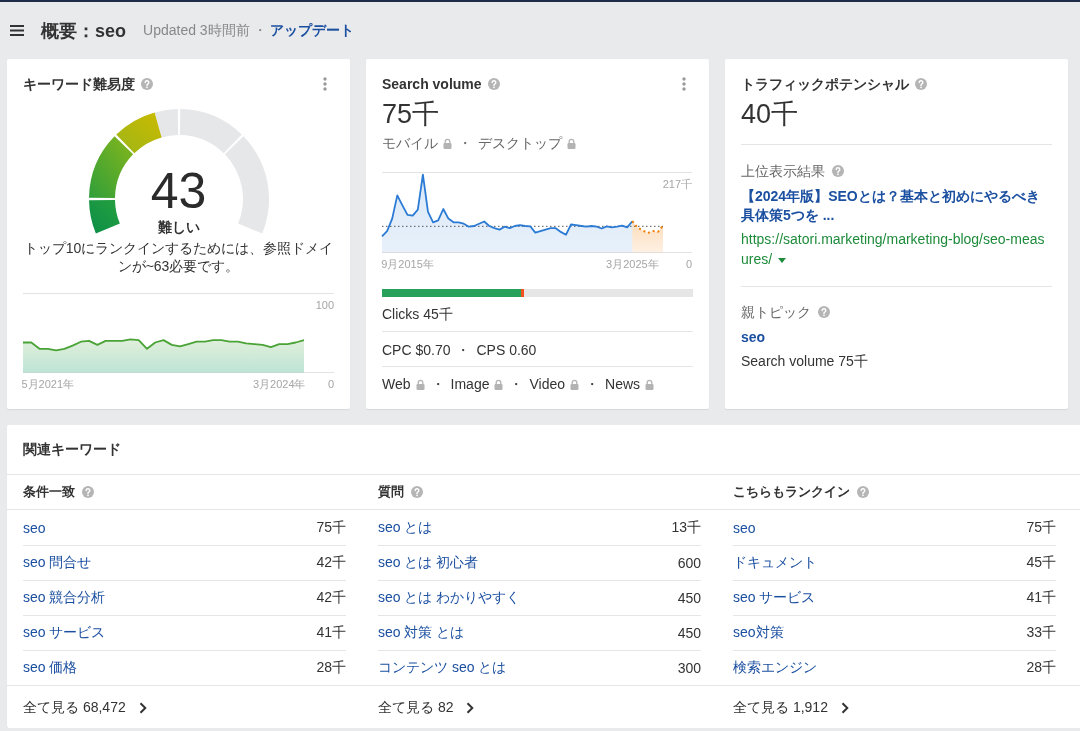 The height and width of the screenshot is (731, 1080). I want to click on search-volume-value: 75千, so click(411, 114).